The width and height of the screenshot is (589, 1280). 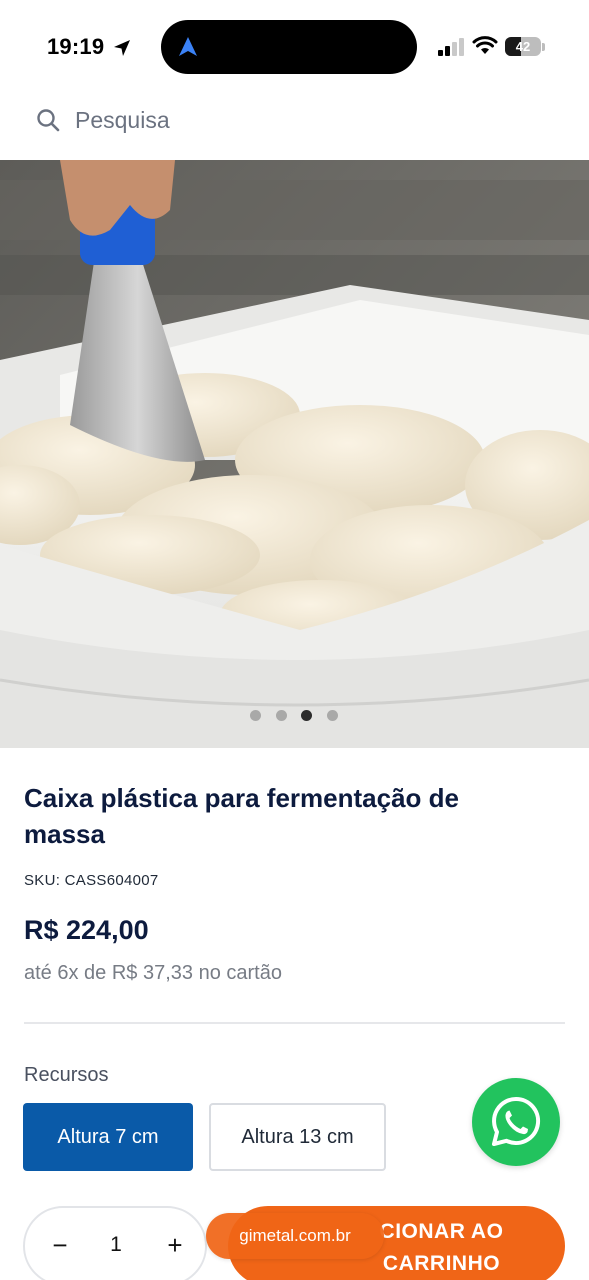 What do you see at coordinates (91, 880) in the screenshot?
I see `product-sku: SKU: CASS604007` at bounding box center [91, 880].